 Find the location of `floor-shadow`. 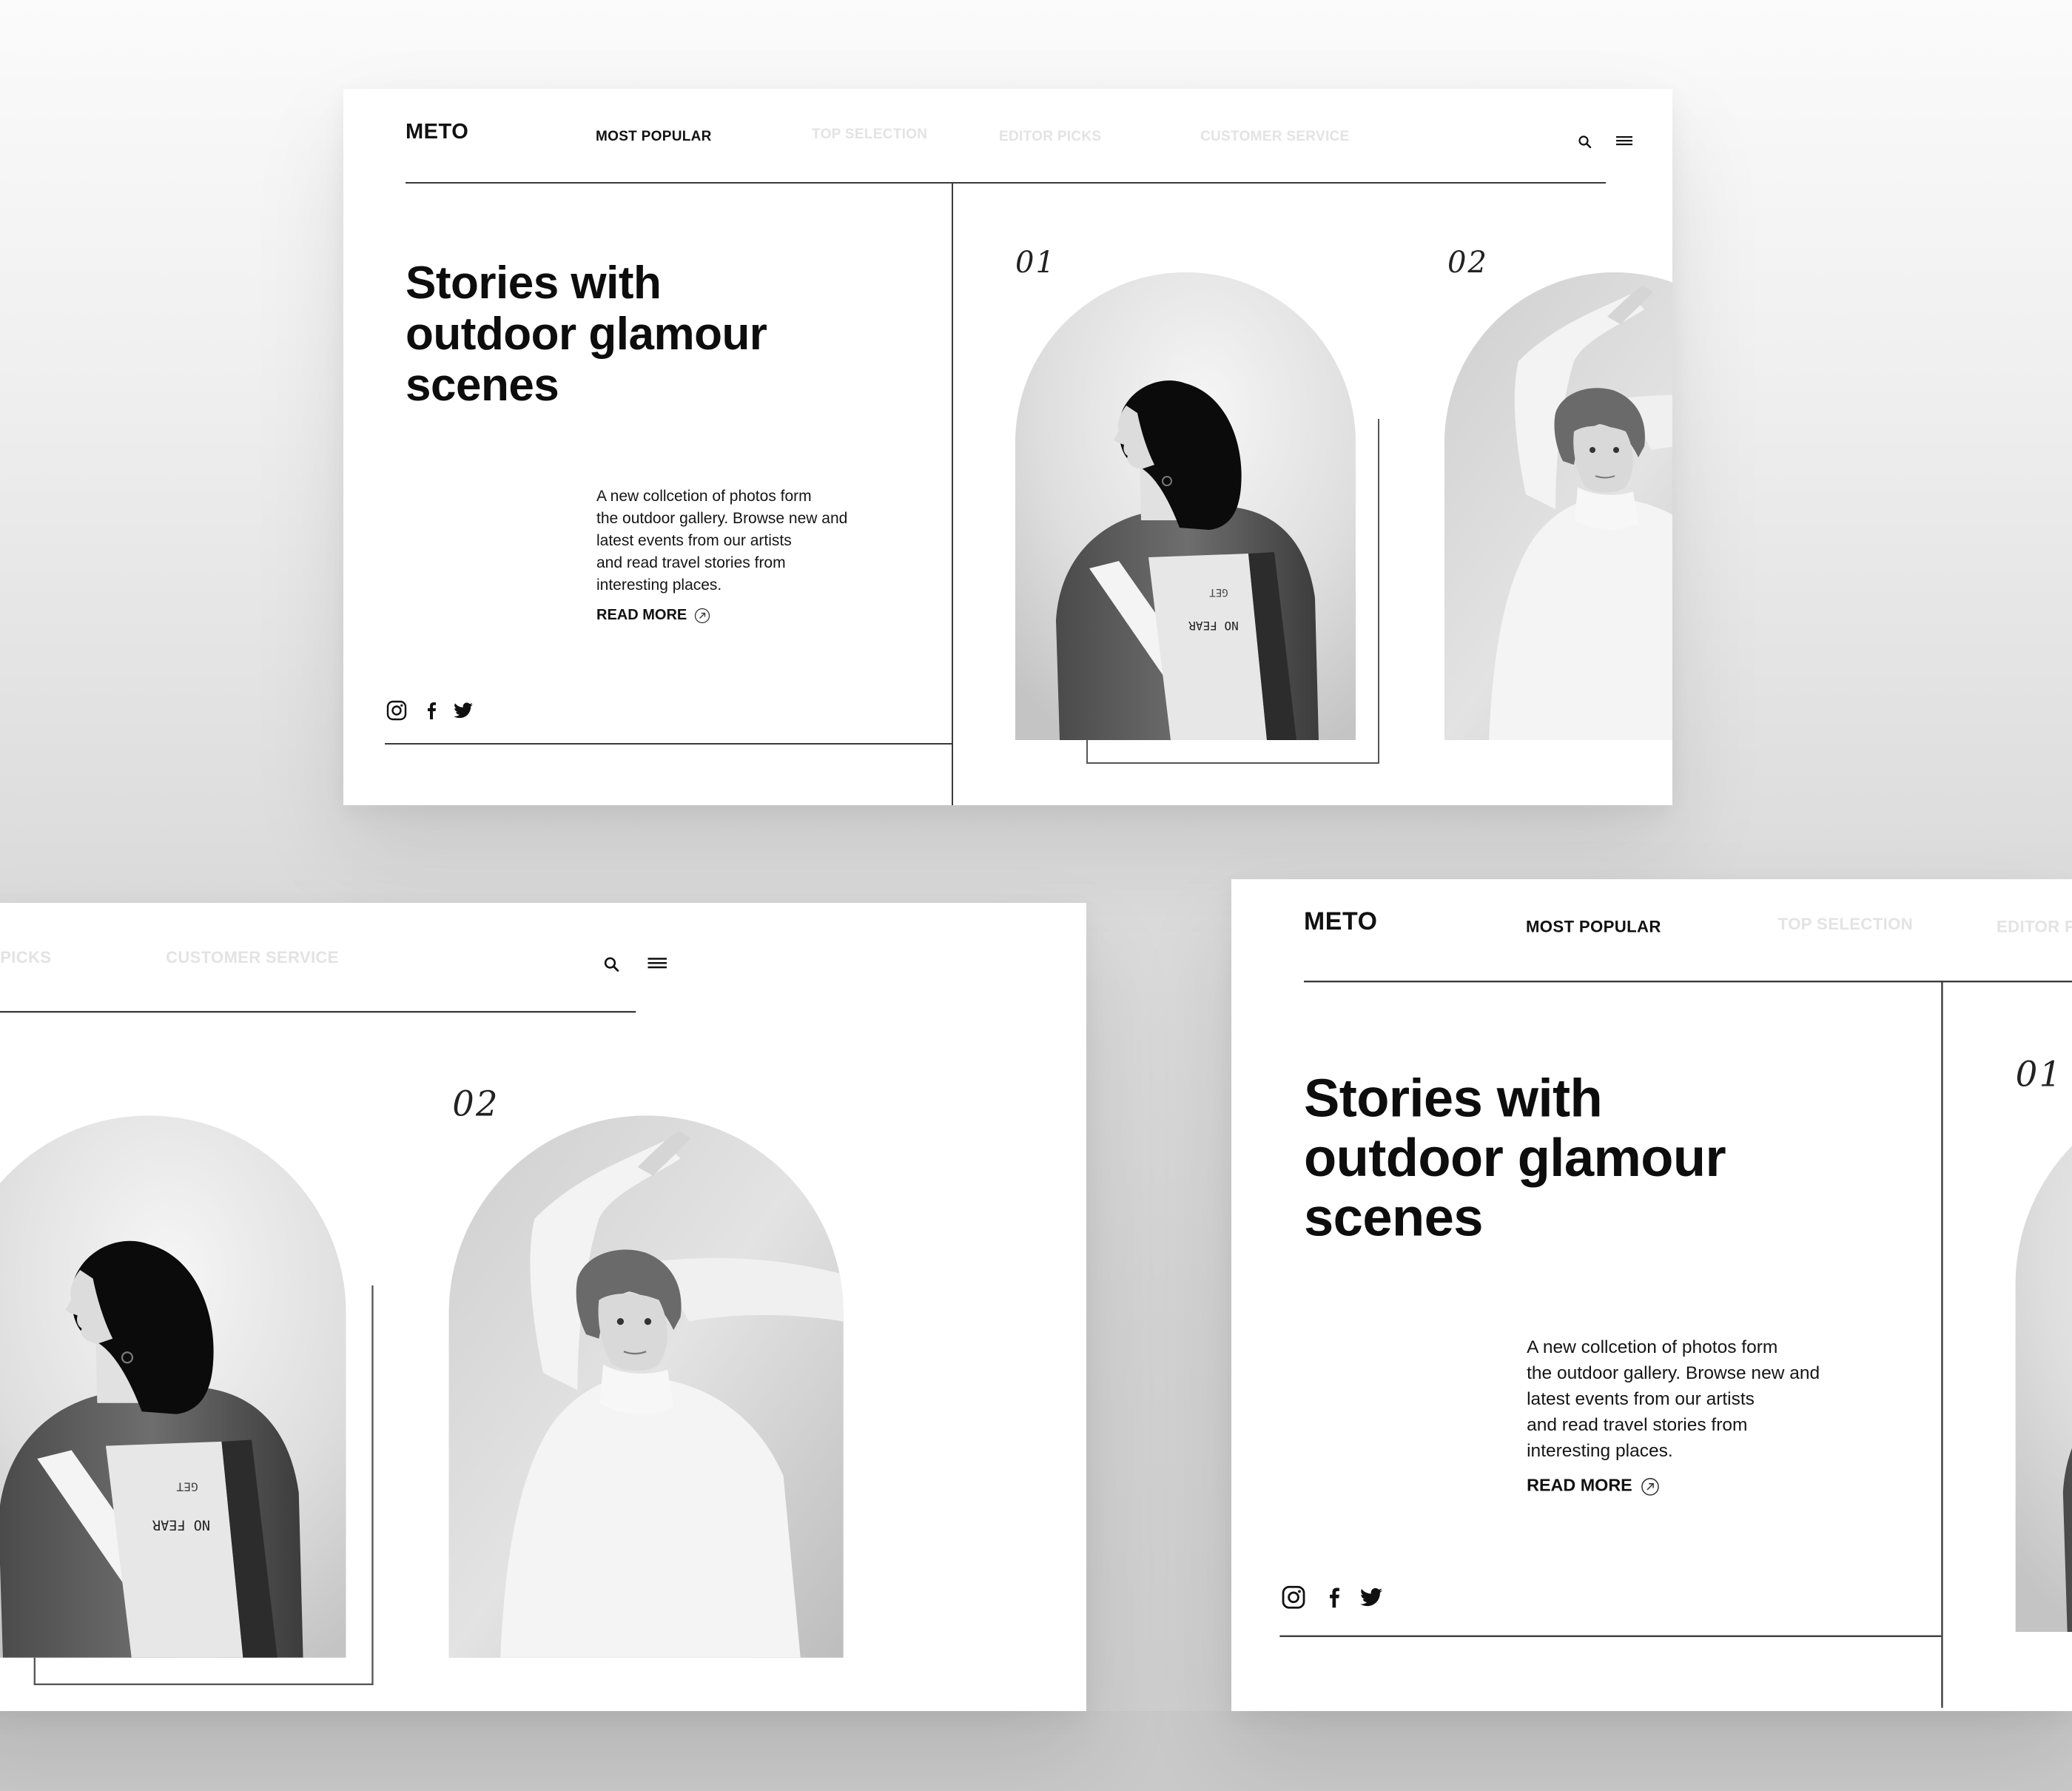

floor-shadow is located at coordinates (1036, 1751).